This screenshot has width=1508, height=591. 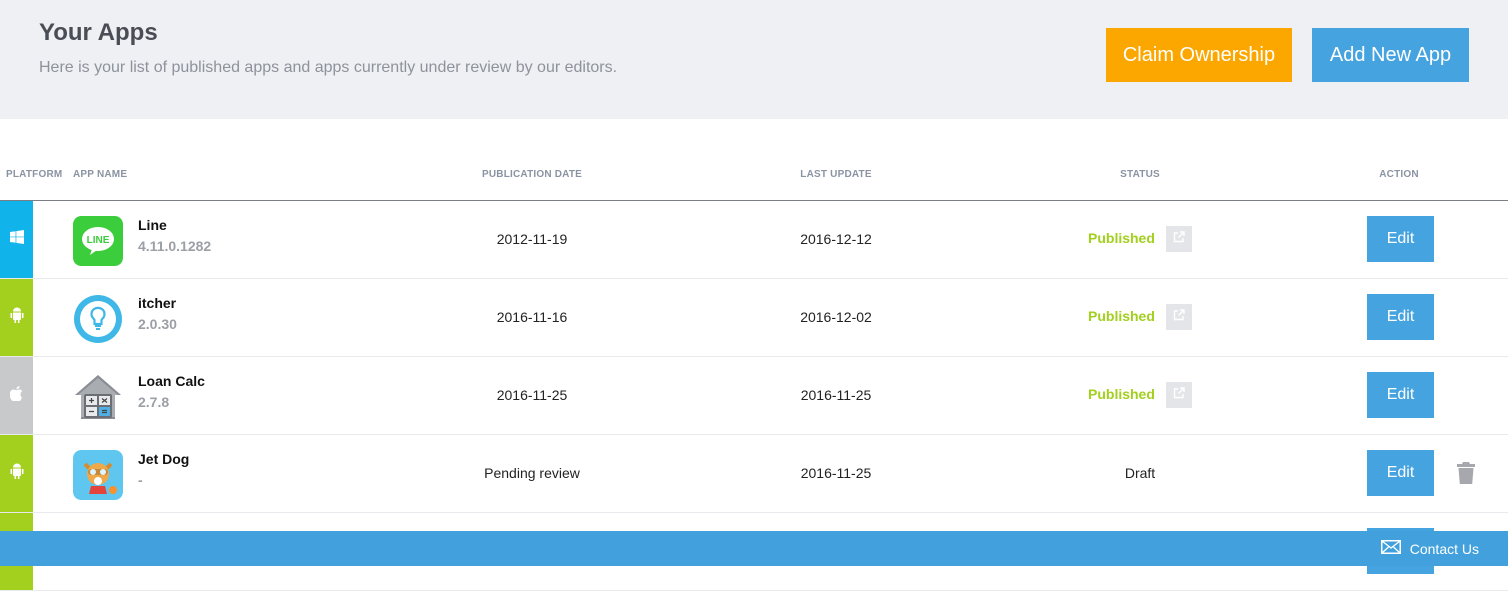 What do you see at coordinates (836, 317) in the screenshot?
I see `last-update: 2016-12-02` at bounding box center [836, 317].